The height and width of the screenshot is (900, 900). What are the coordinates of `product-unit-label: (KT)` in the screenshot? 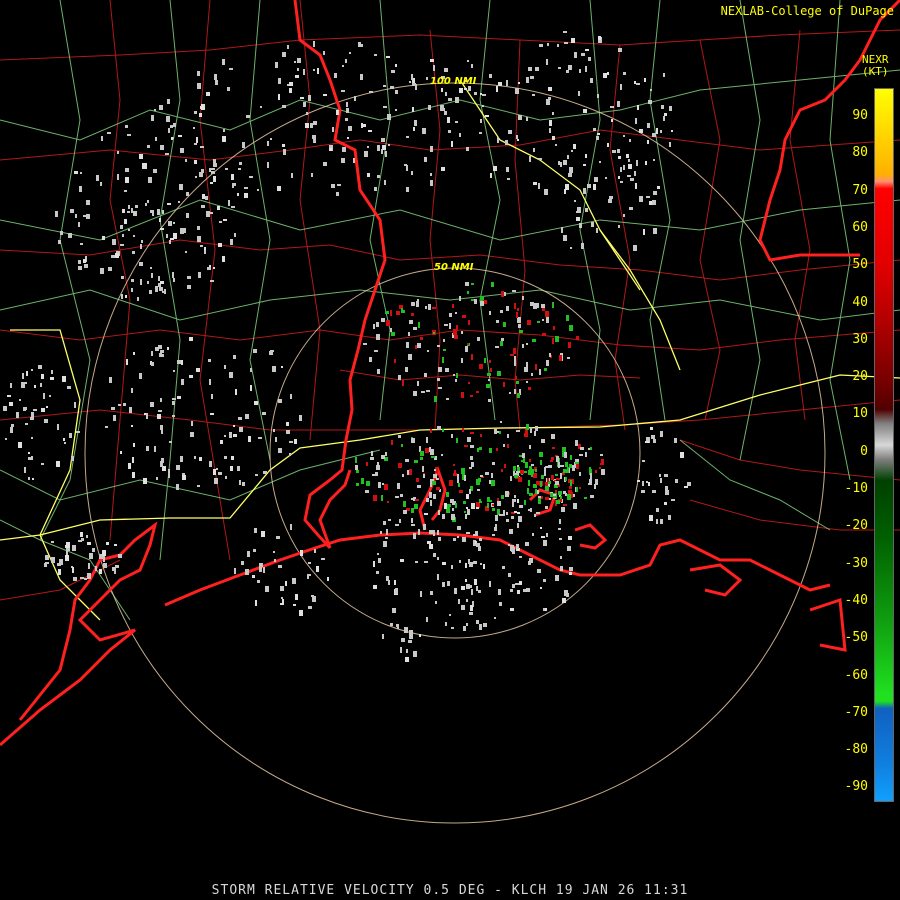 It's located at (875, 71).